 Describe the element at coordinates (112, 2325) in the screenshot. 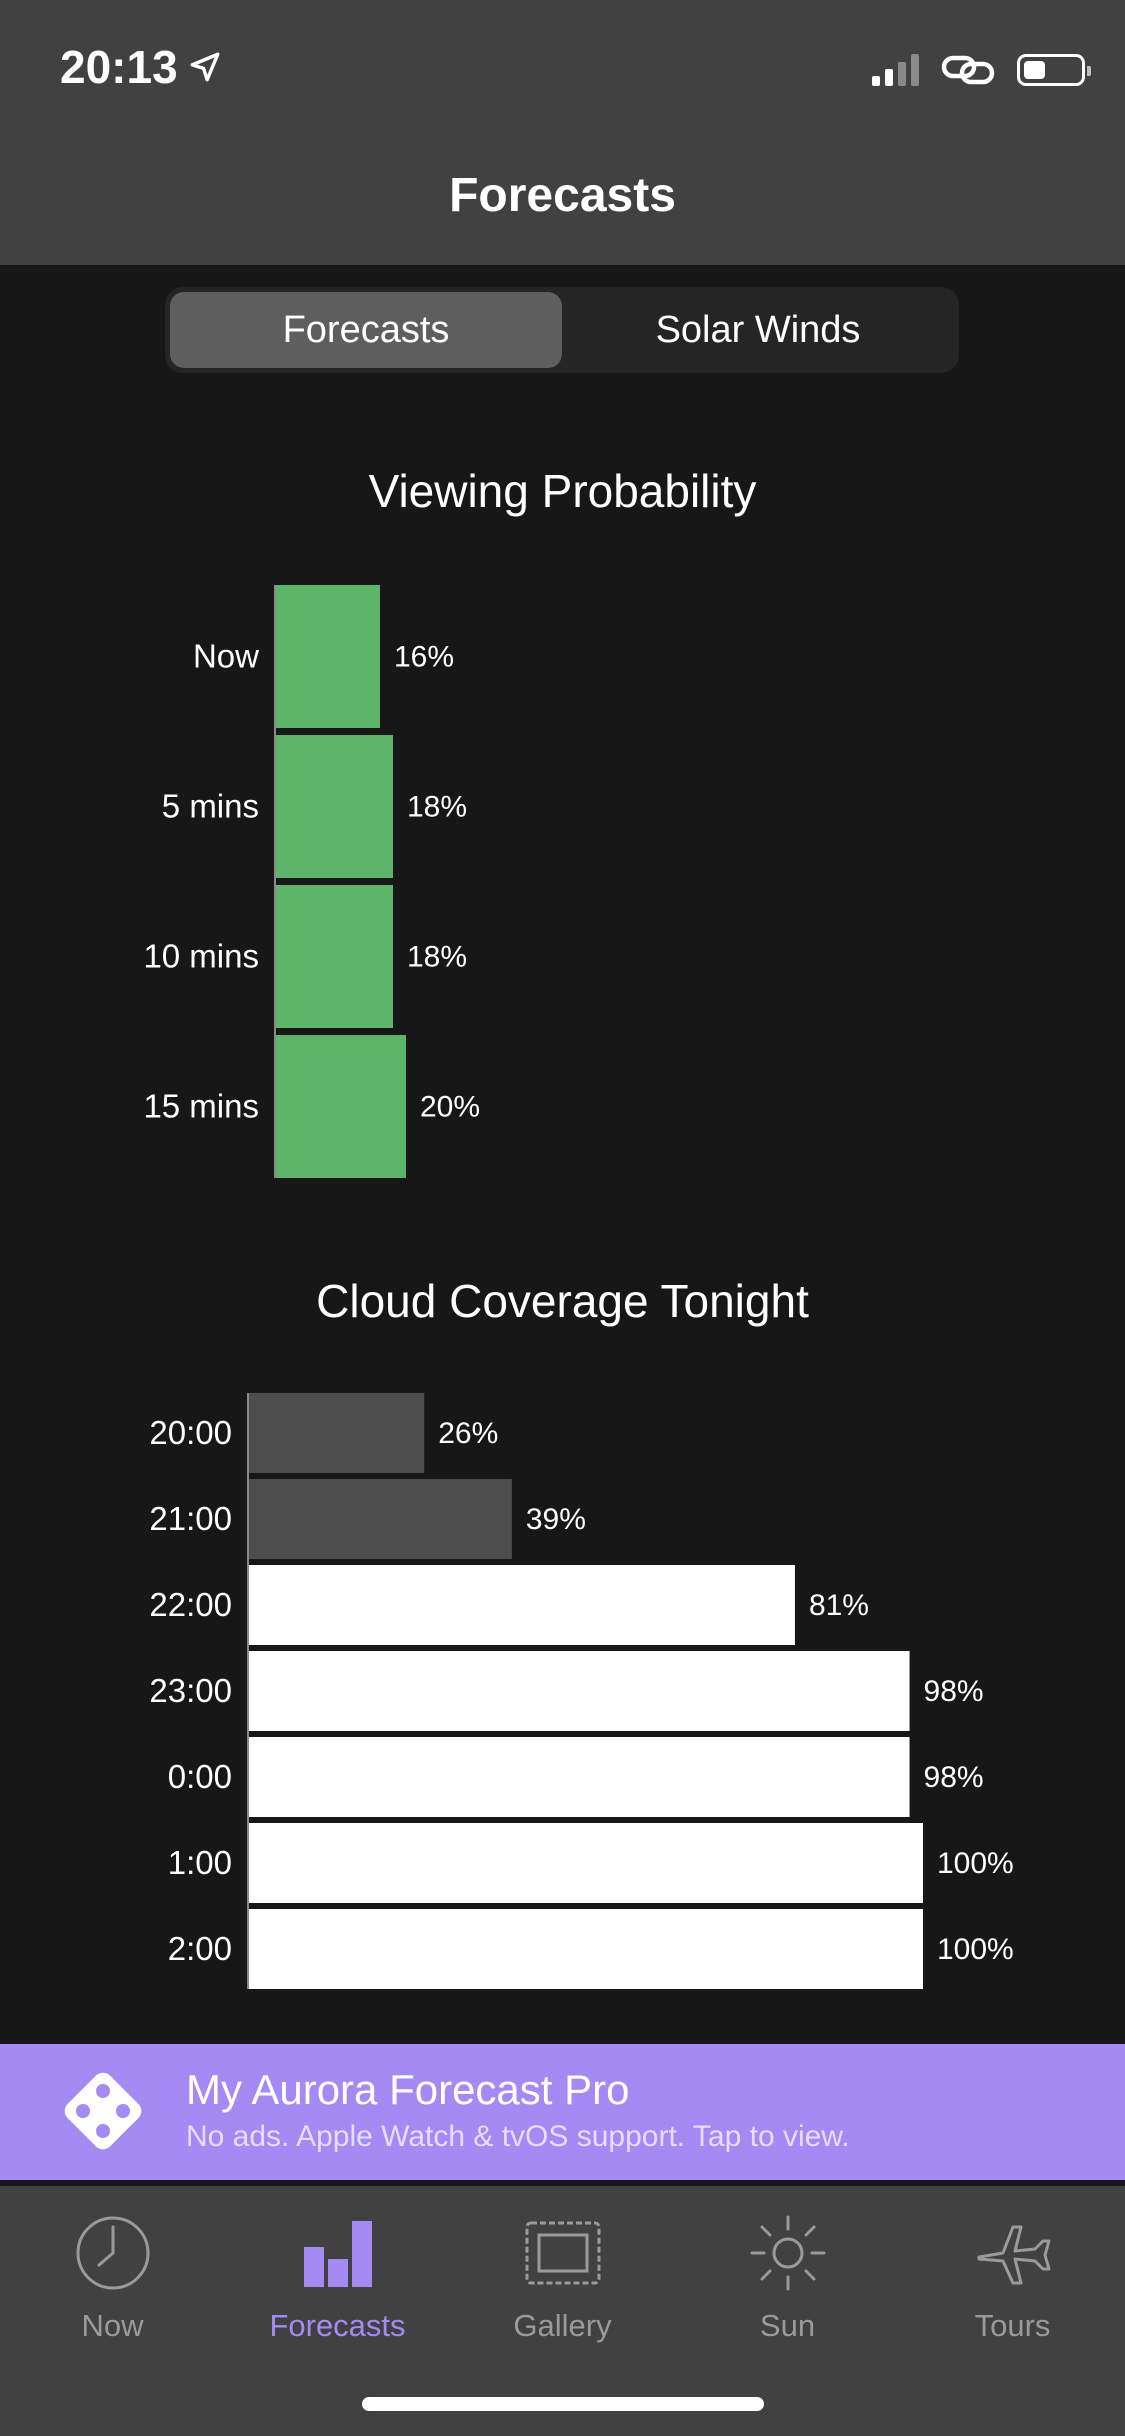

I see `tab-label: Now` at that location.